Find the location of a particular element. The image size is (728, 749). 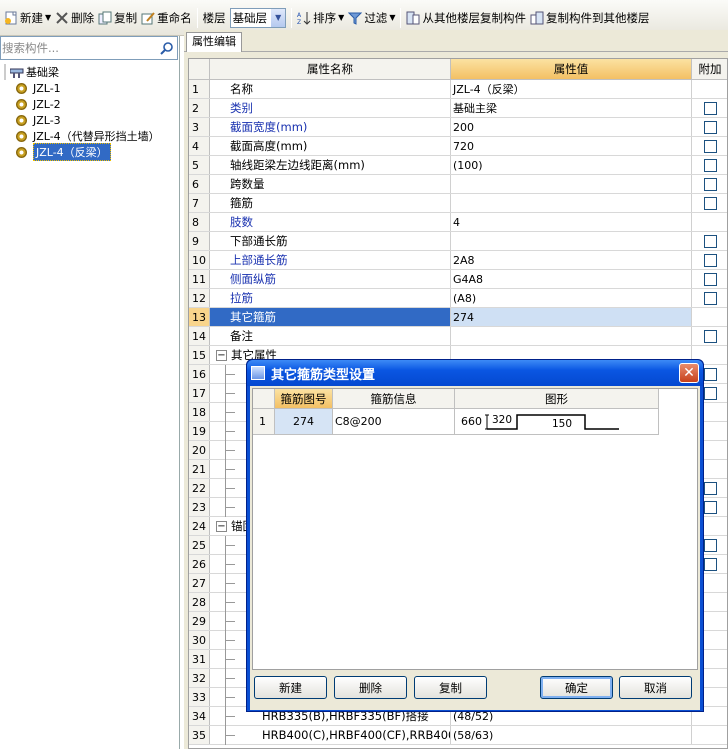

stirrup-code-cell: 274 is located at coordinates (304, 421).